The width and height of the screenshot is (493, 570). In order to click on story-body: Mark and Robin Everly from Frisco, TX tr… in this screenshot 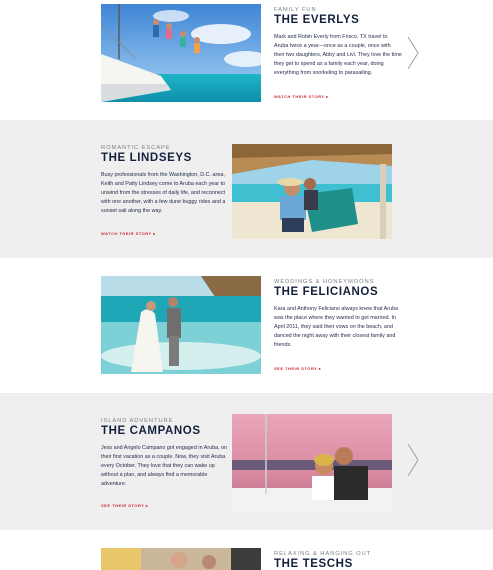, I will do `click(338, 55)`.